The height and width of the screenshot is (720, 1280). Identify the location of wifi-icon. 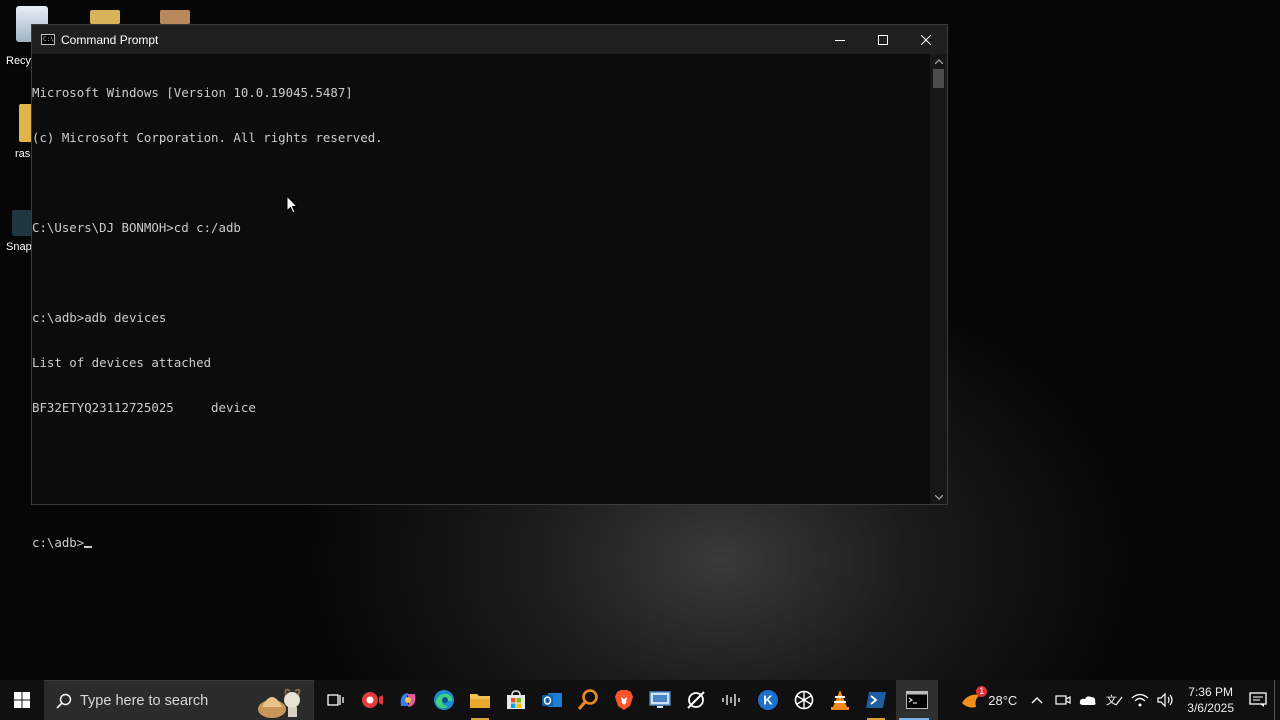
(1140, 700).